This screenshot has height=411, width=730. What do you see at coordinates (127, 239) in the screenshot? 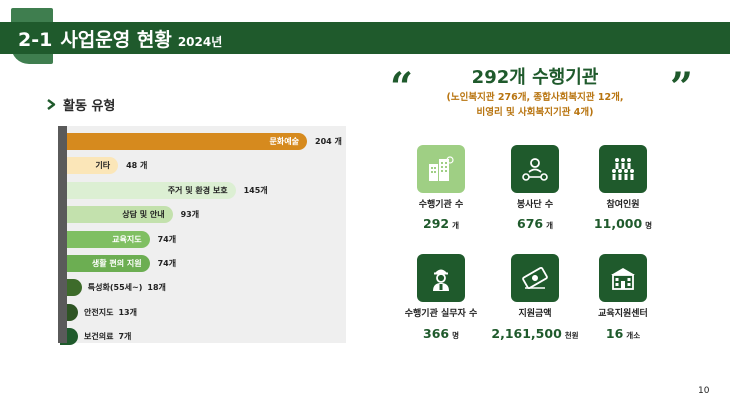
I see `chart-bar-label: 교육지도` at bounding box center [127, 239].